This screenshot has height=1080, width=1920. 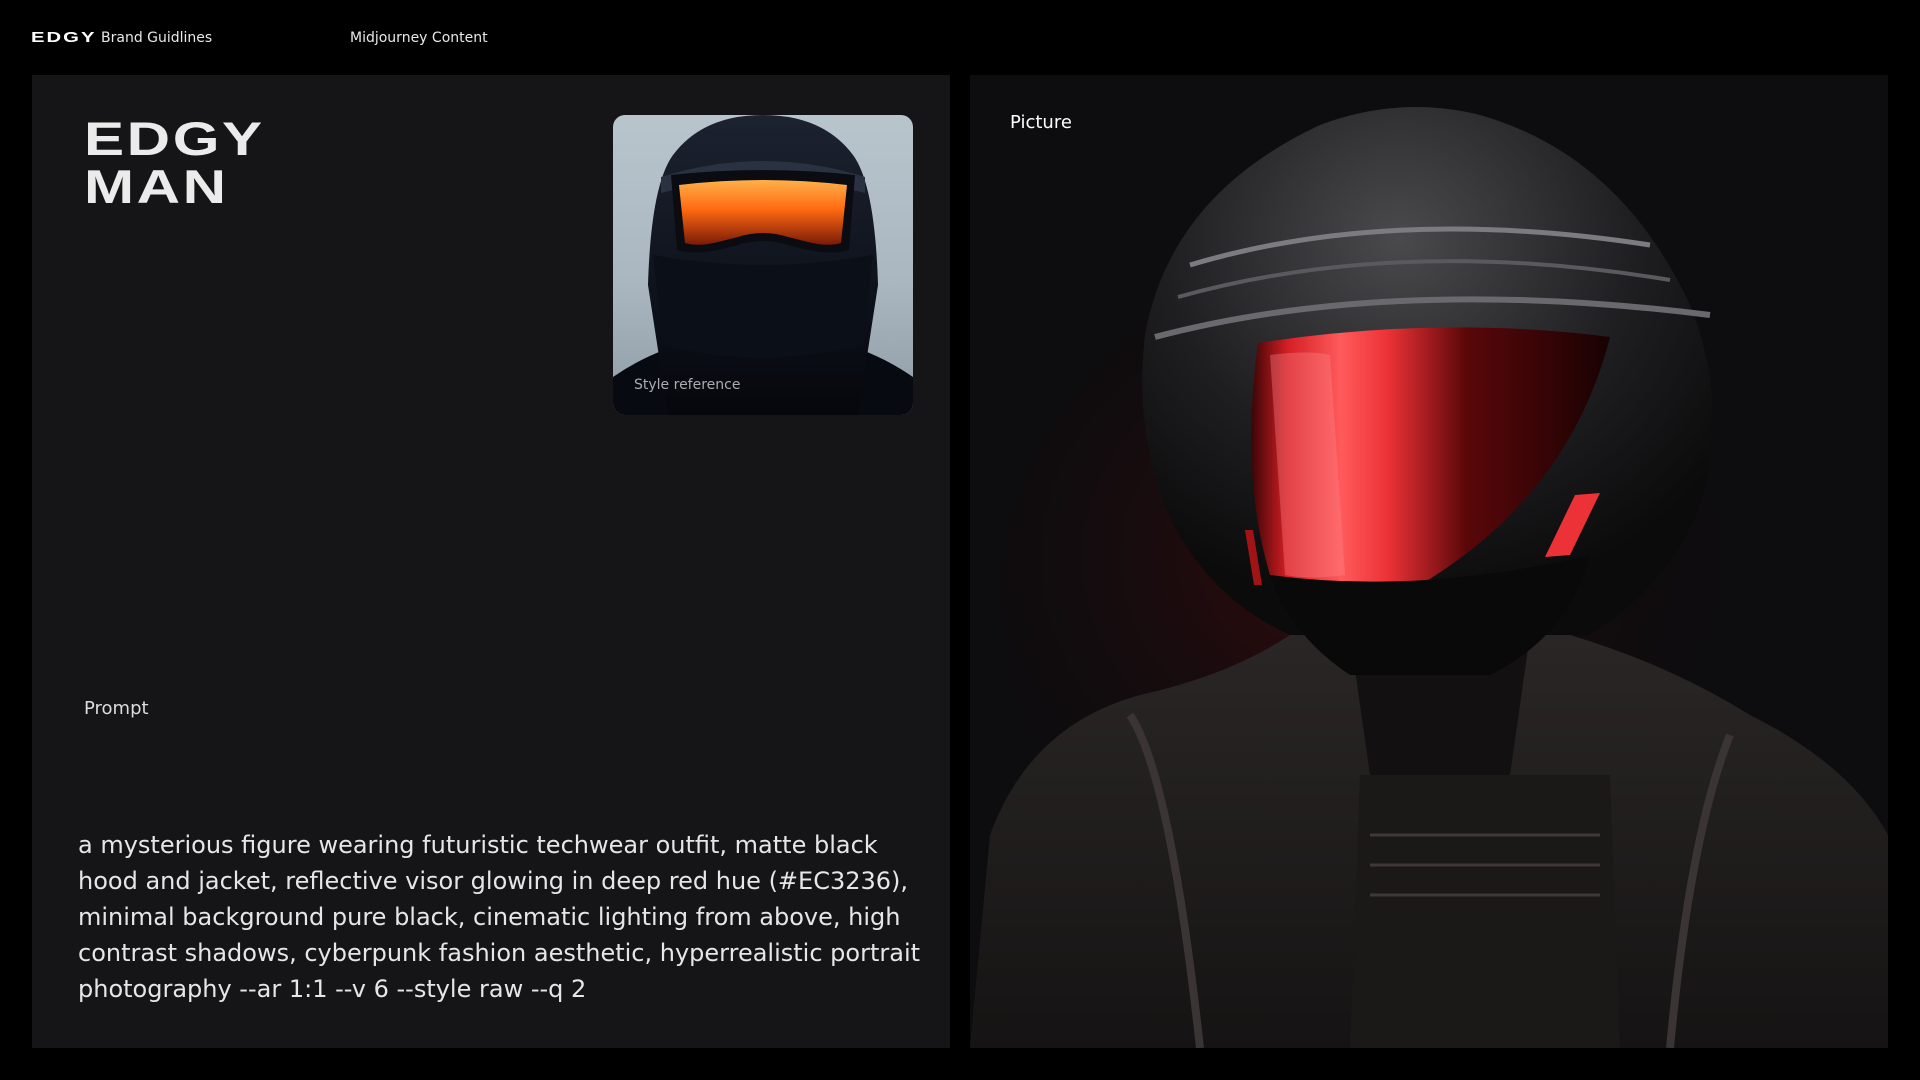 I want to click on title-line-1: EDGY, so click(x=174, y=138).